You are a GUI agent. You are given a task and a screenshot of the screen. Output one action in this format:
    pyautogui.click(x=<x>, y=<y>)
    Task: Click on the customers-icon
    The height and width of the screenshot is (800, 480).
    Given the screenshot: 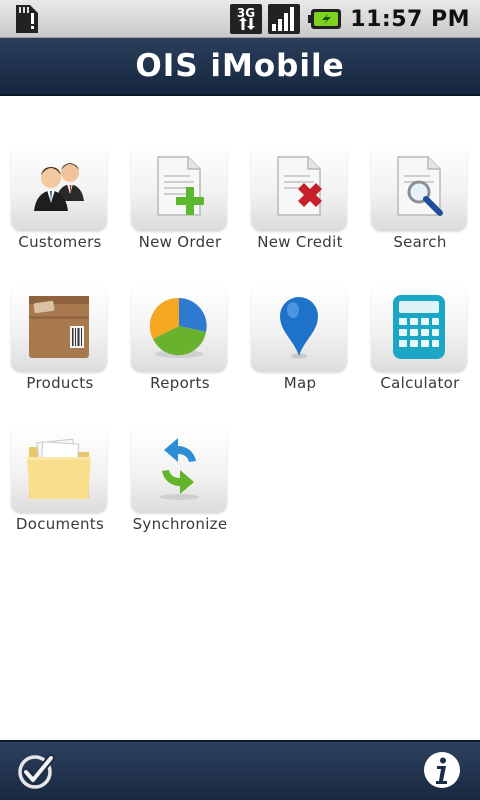 What is the action you would take?
    pyautogui.click(x=59, y=187)
    